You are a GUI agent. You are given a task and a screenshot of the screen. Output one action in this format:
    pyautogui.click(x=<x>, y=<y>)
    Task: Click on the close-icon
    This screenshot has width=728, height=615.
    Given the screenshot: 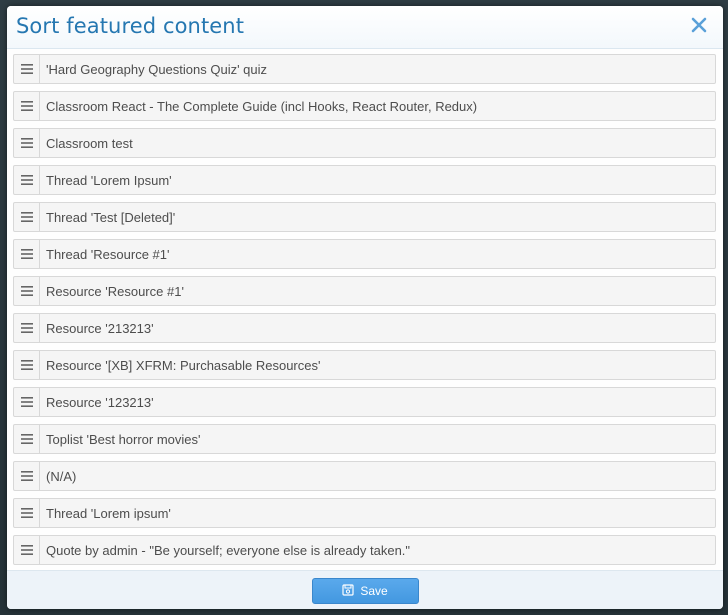 What is the action you would take?
    pyautogui.click(x=699, y=25)
    